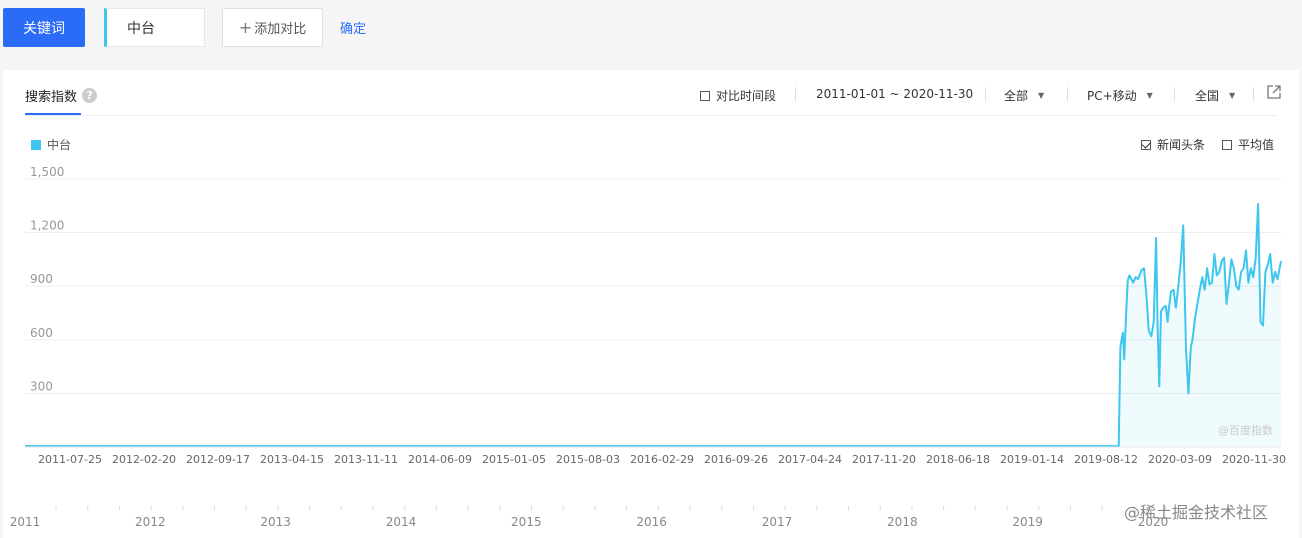 This screenshot has width=1302, height=538. I want to click on timeline-year-label: 2018, so click(902, 522).